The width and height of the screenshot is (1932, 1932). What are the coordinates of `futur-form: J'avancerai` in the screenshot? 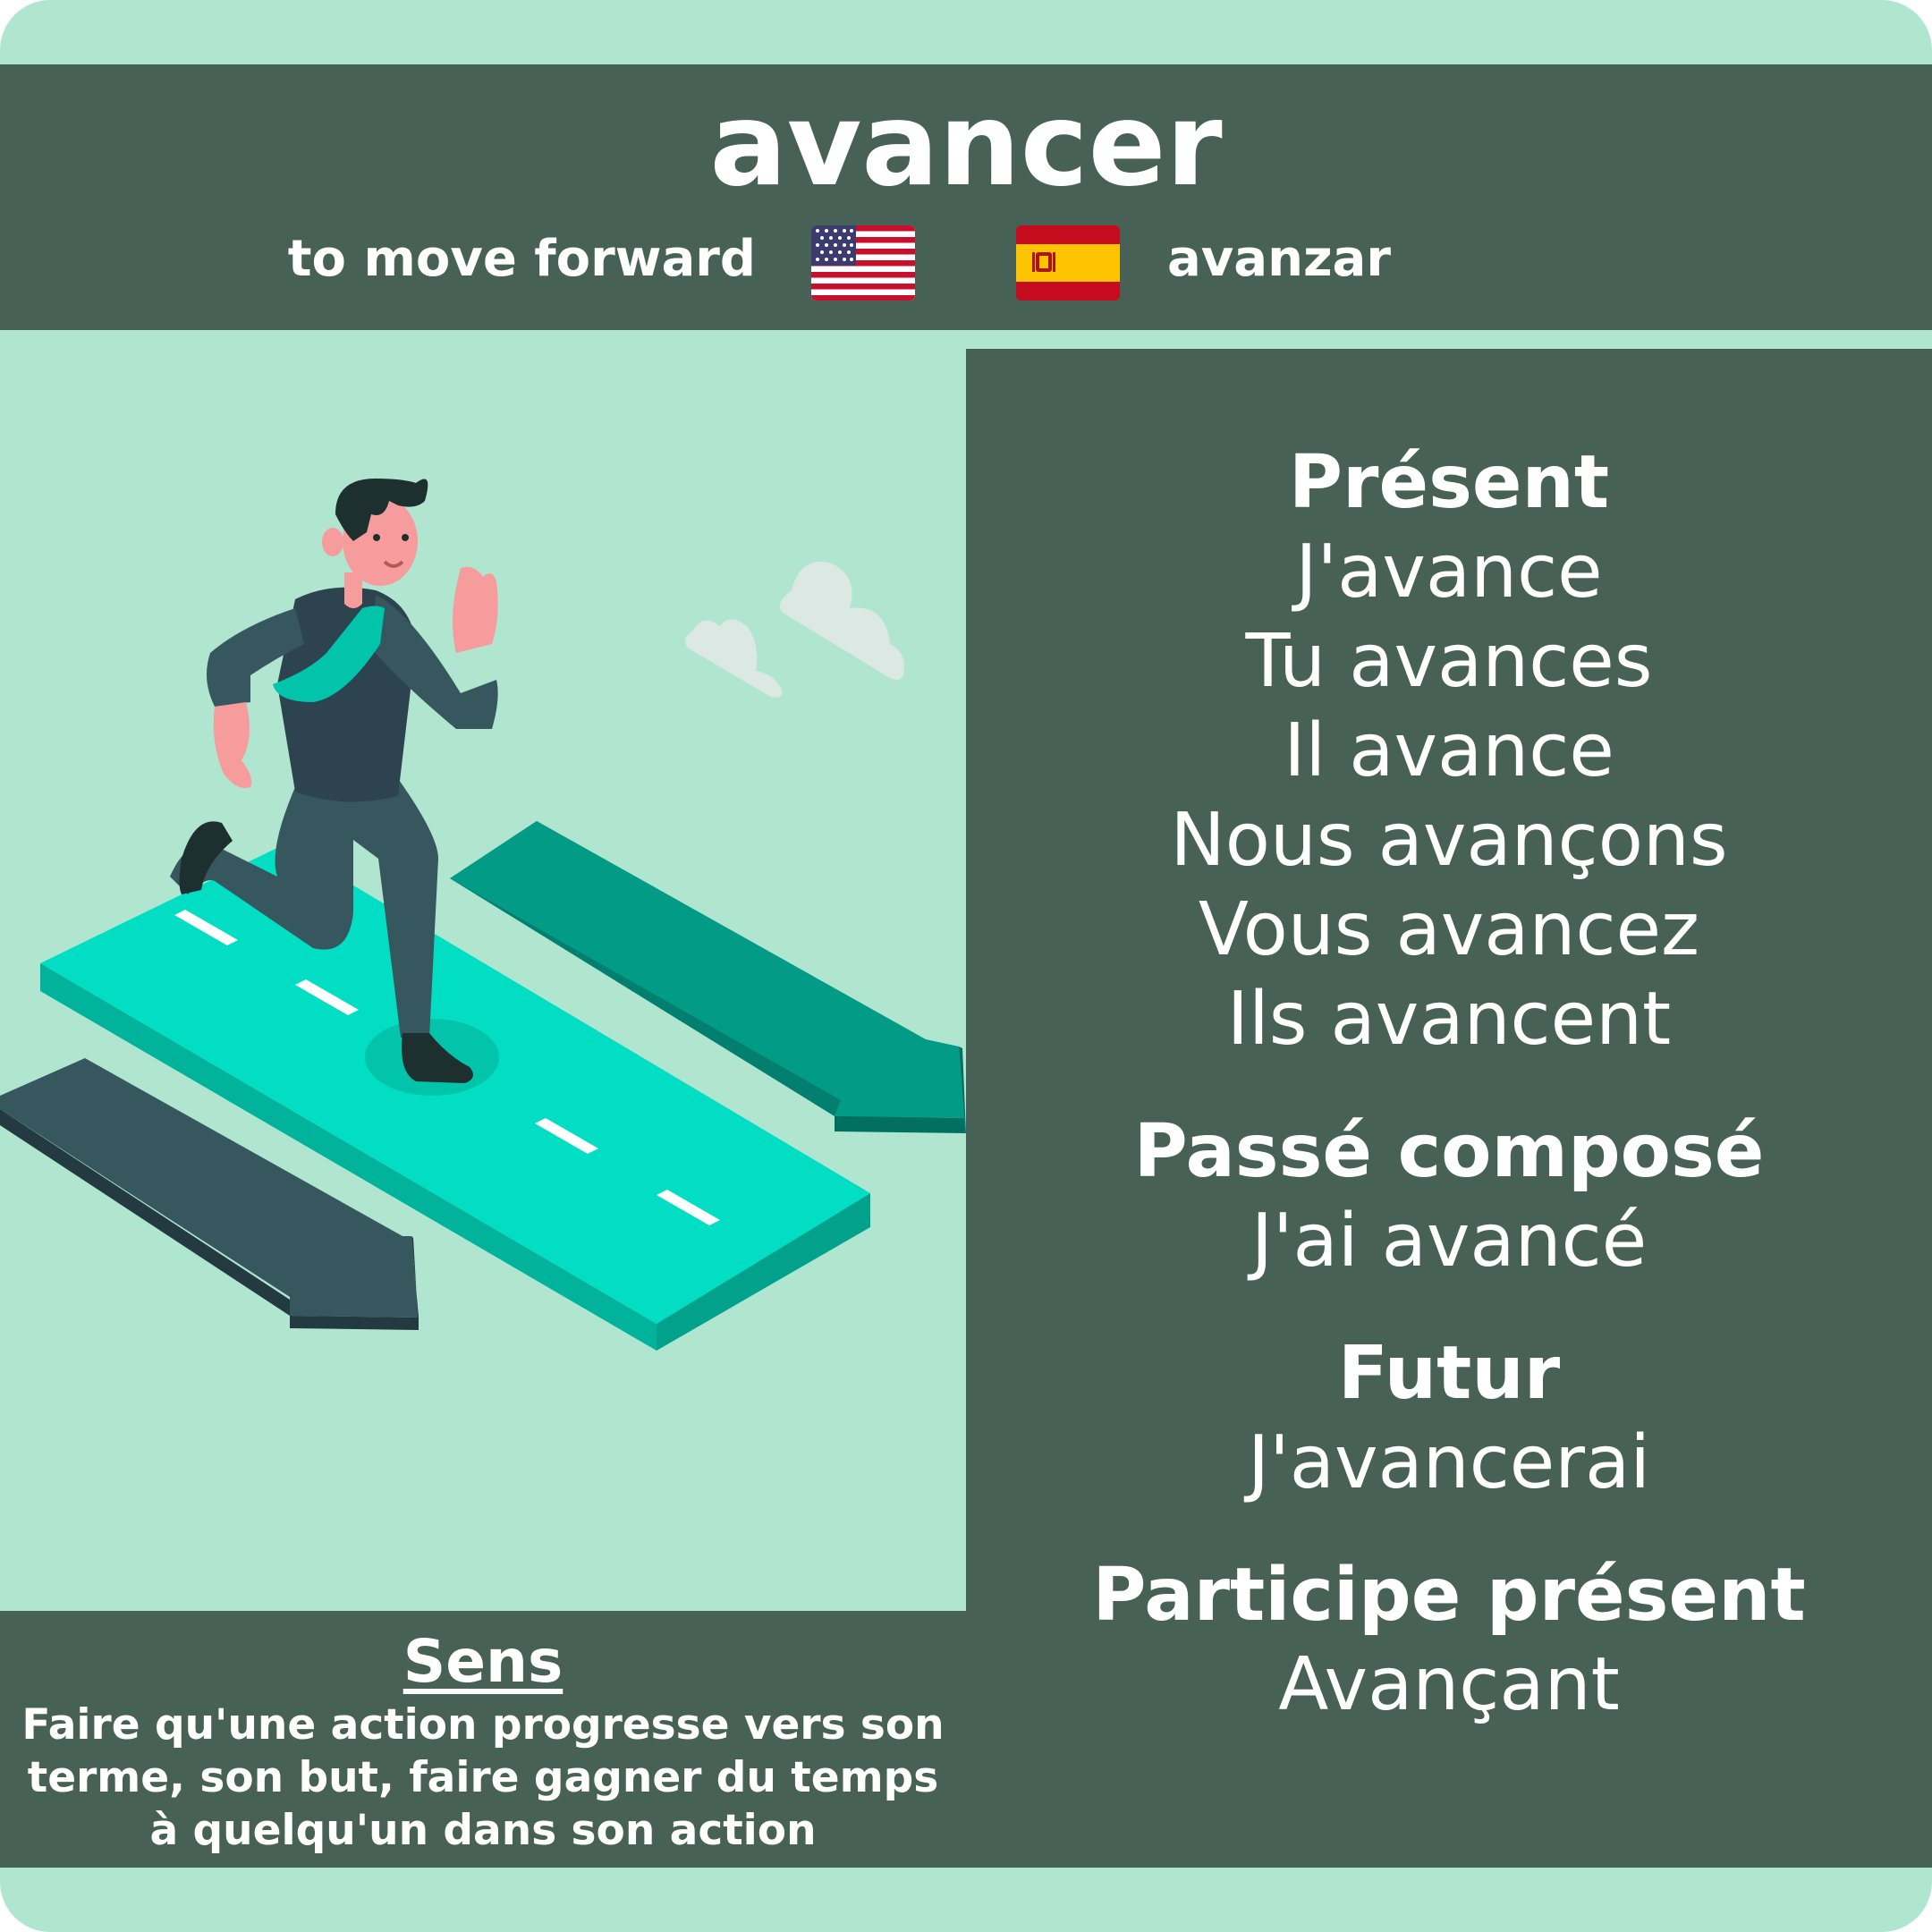 It's located at (1449, 1462).